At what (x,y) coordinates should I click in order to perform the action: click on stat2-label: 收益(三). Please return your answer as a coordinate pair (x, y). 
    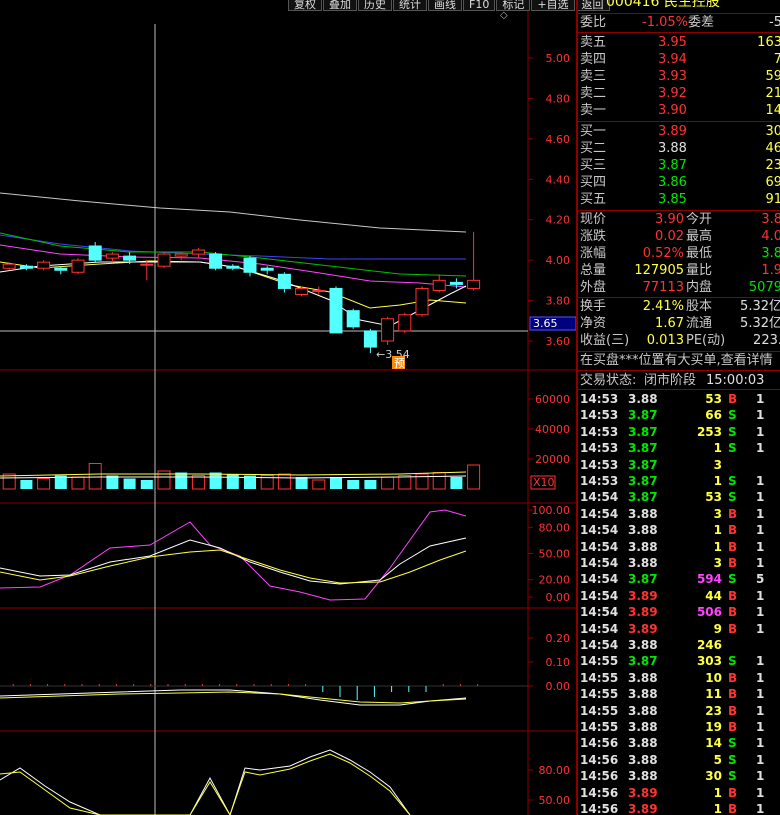
    Looking at the image, I should click on (605, 340).